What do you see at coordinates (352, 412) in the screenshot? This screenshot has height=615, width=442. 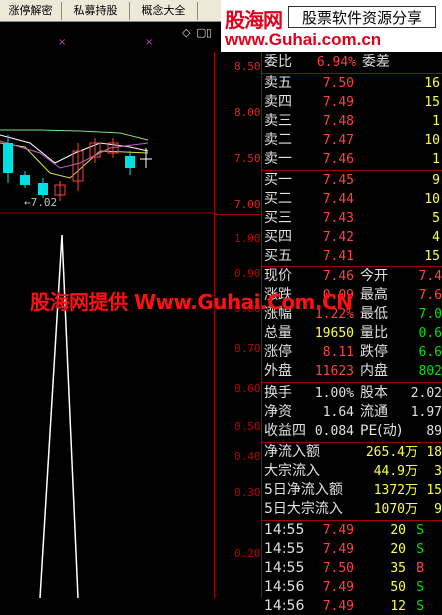 I see `stat2-row: 净资 1.64 流通 1.97` at bounding box center [352, 412].